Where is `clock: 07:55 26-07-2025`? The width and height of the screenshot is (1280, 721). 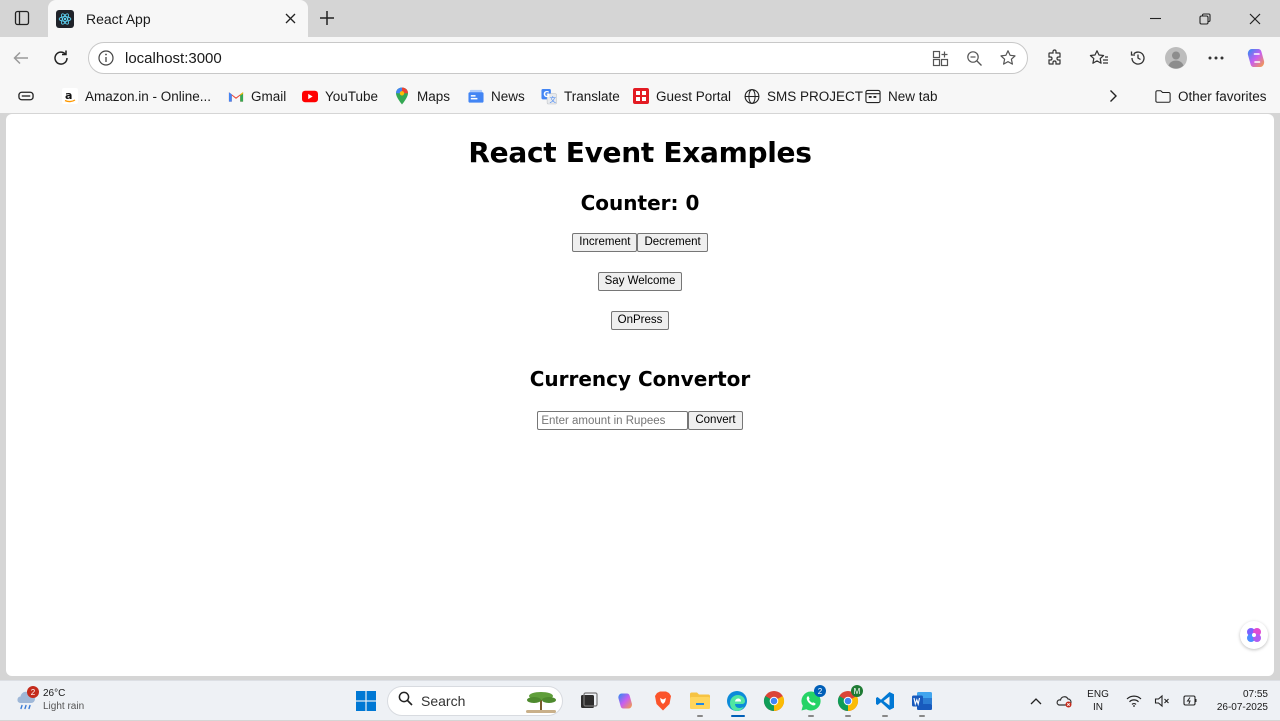 clock: 07:55 26-07-2025 is located at coordinates (1242, 701).